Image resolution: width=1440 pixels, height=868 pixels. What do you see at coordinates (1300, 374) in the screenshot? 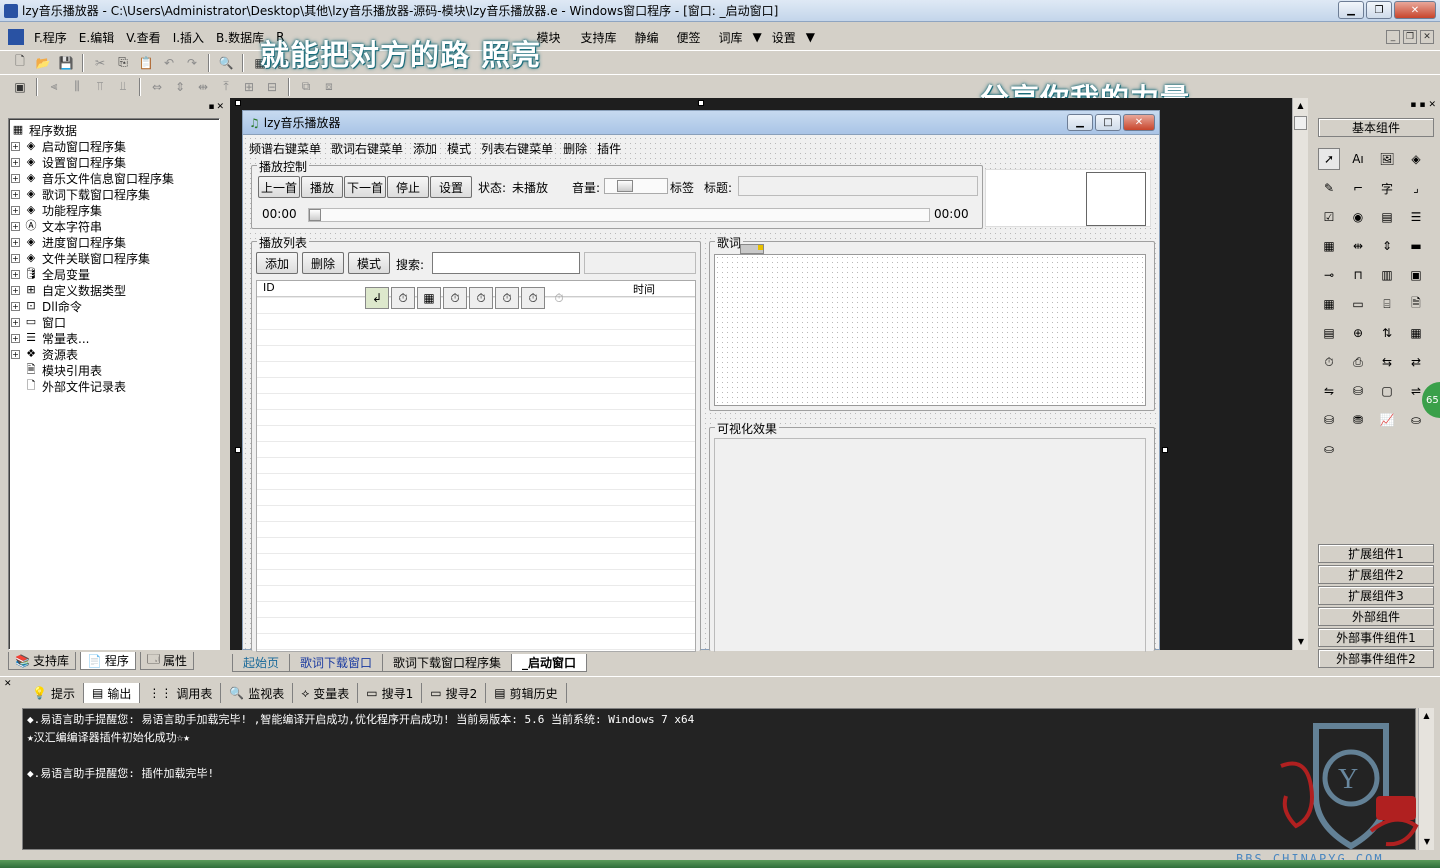
I see `designer-scrollbar: ▲ ▼` at bounding box center [1300, 374].